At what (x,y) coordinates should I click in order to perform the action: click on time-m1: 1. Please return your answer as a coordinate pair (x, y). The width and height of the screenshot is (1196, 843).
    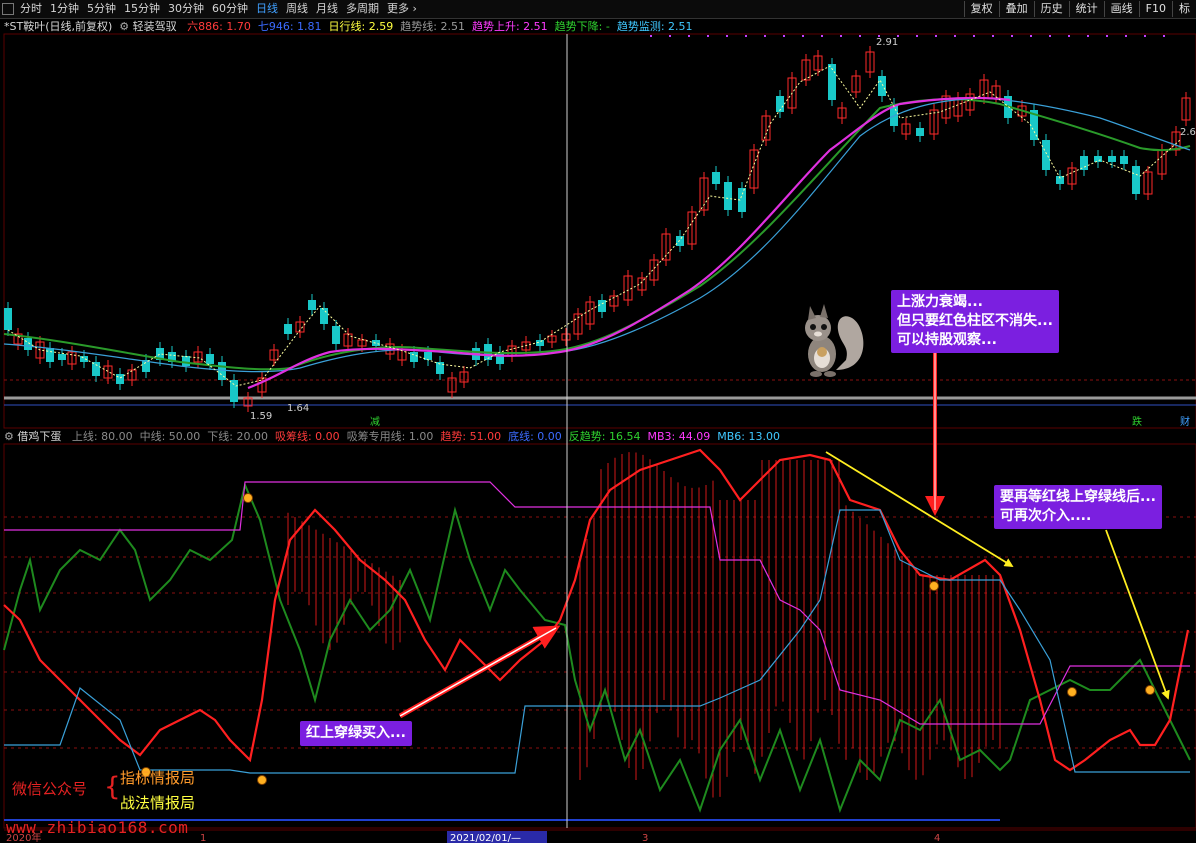
    Looking at the image, I should click on (203, 838).